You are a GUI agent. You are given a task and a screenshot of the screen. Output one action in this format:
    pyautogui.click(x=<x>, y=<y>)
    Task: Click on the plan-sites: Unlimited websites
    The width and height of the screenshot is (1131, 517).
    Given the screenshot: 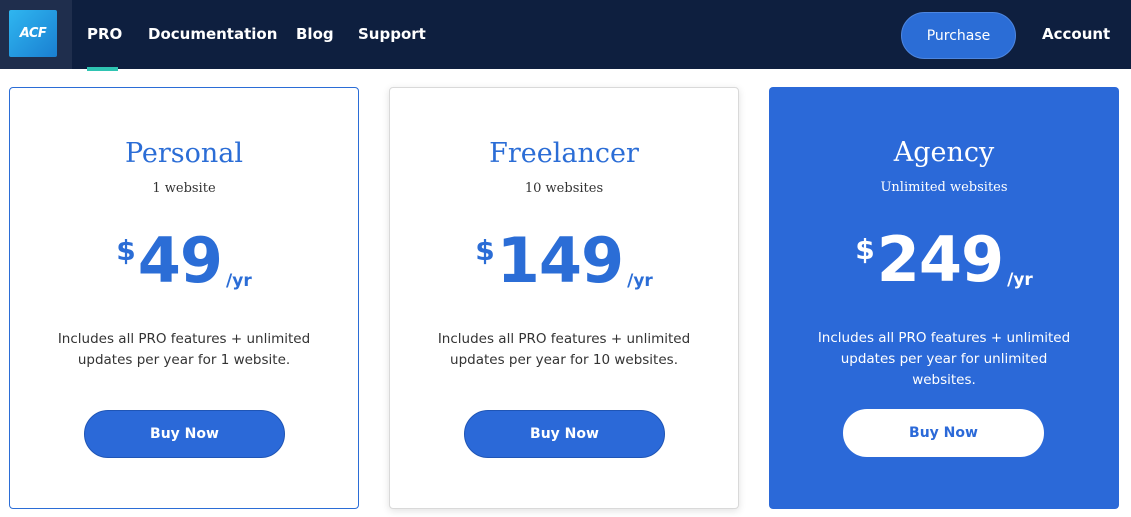 What is the action you would take?
    pyautogui.click(x=944, y=187)
    